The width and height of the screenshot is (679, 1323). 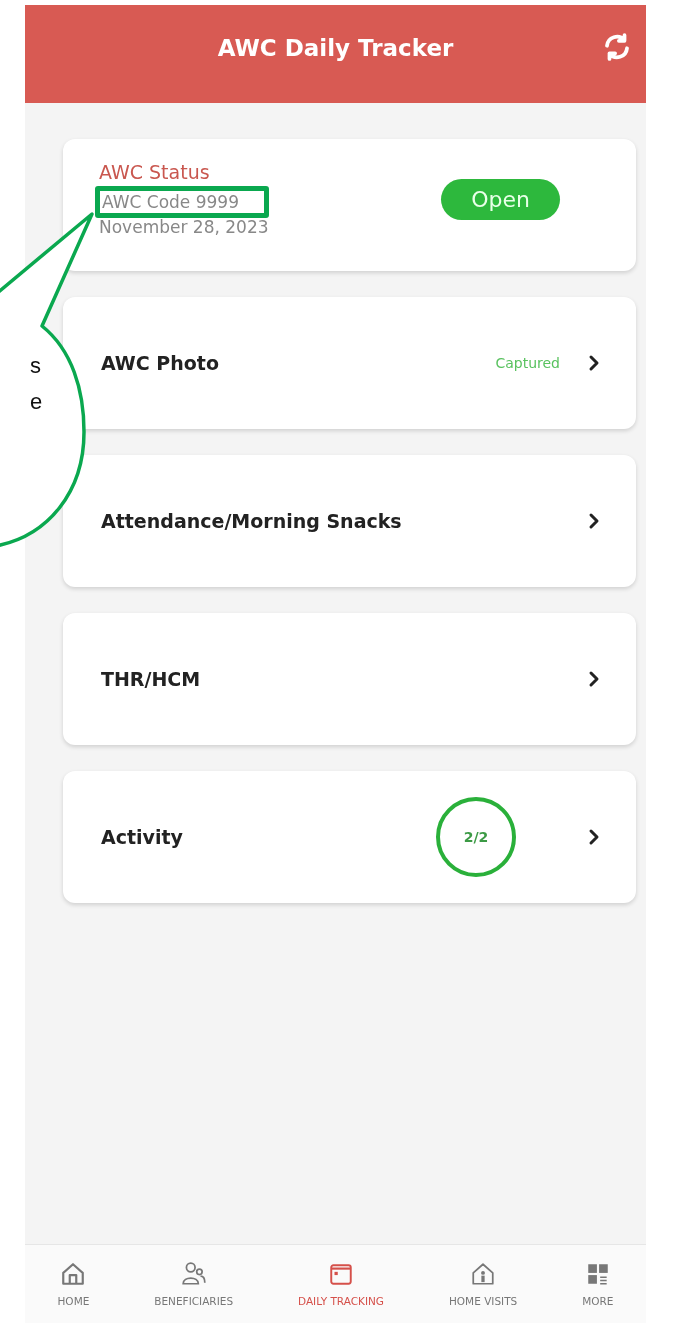 I want to click on nav-tab: MORE, so click(x=598, y=1284).